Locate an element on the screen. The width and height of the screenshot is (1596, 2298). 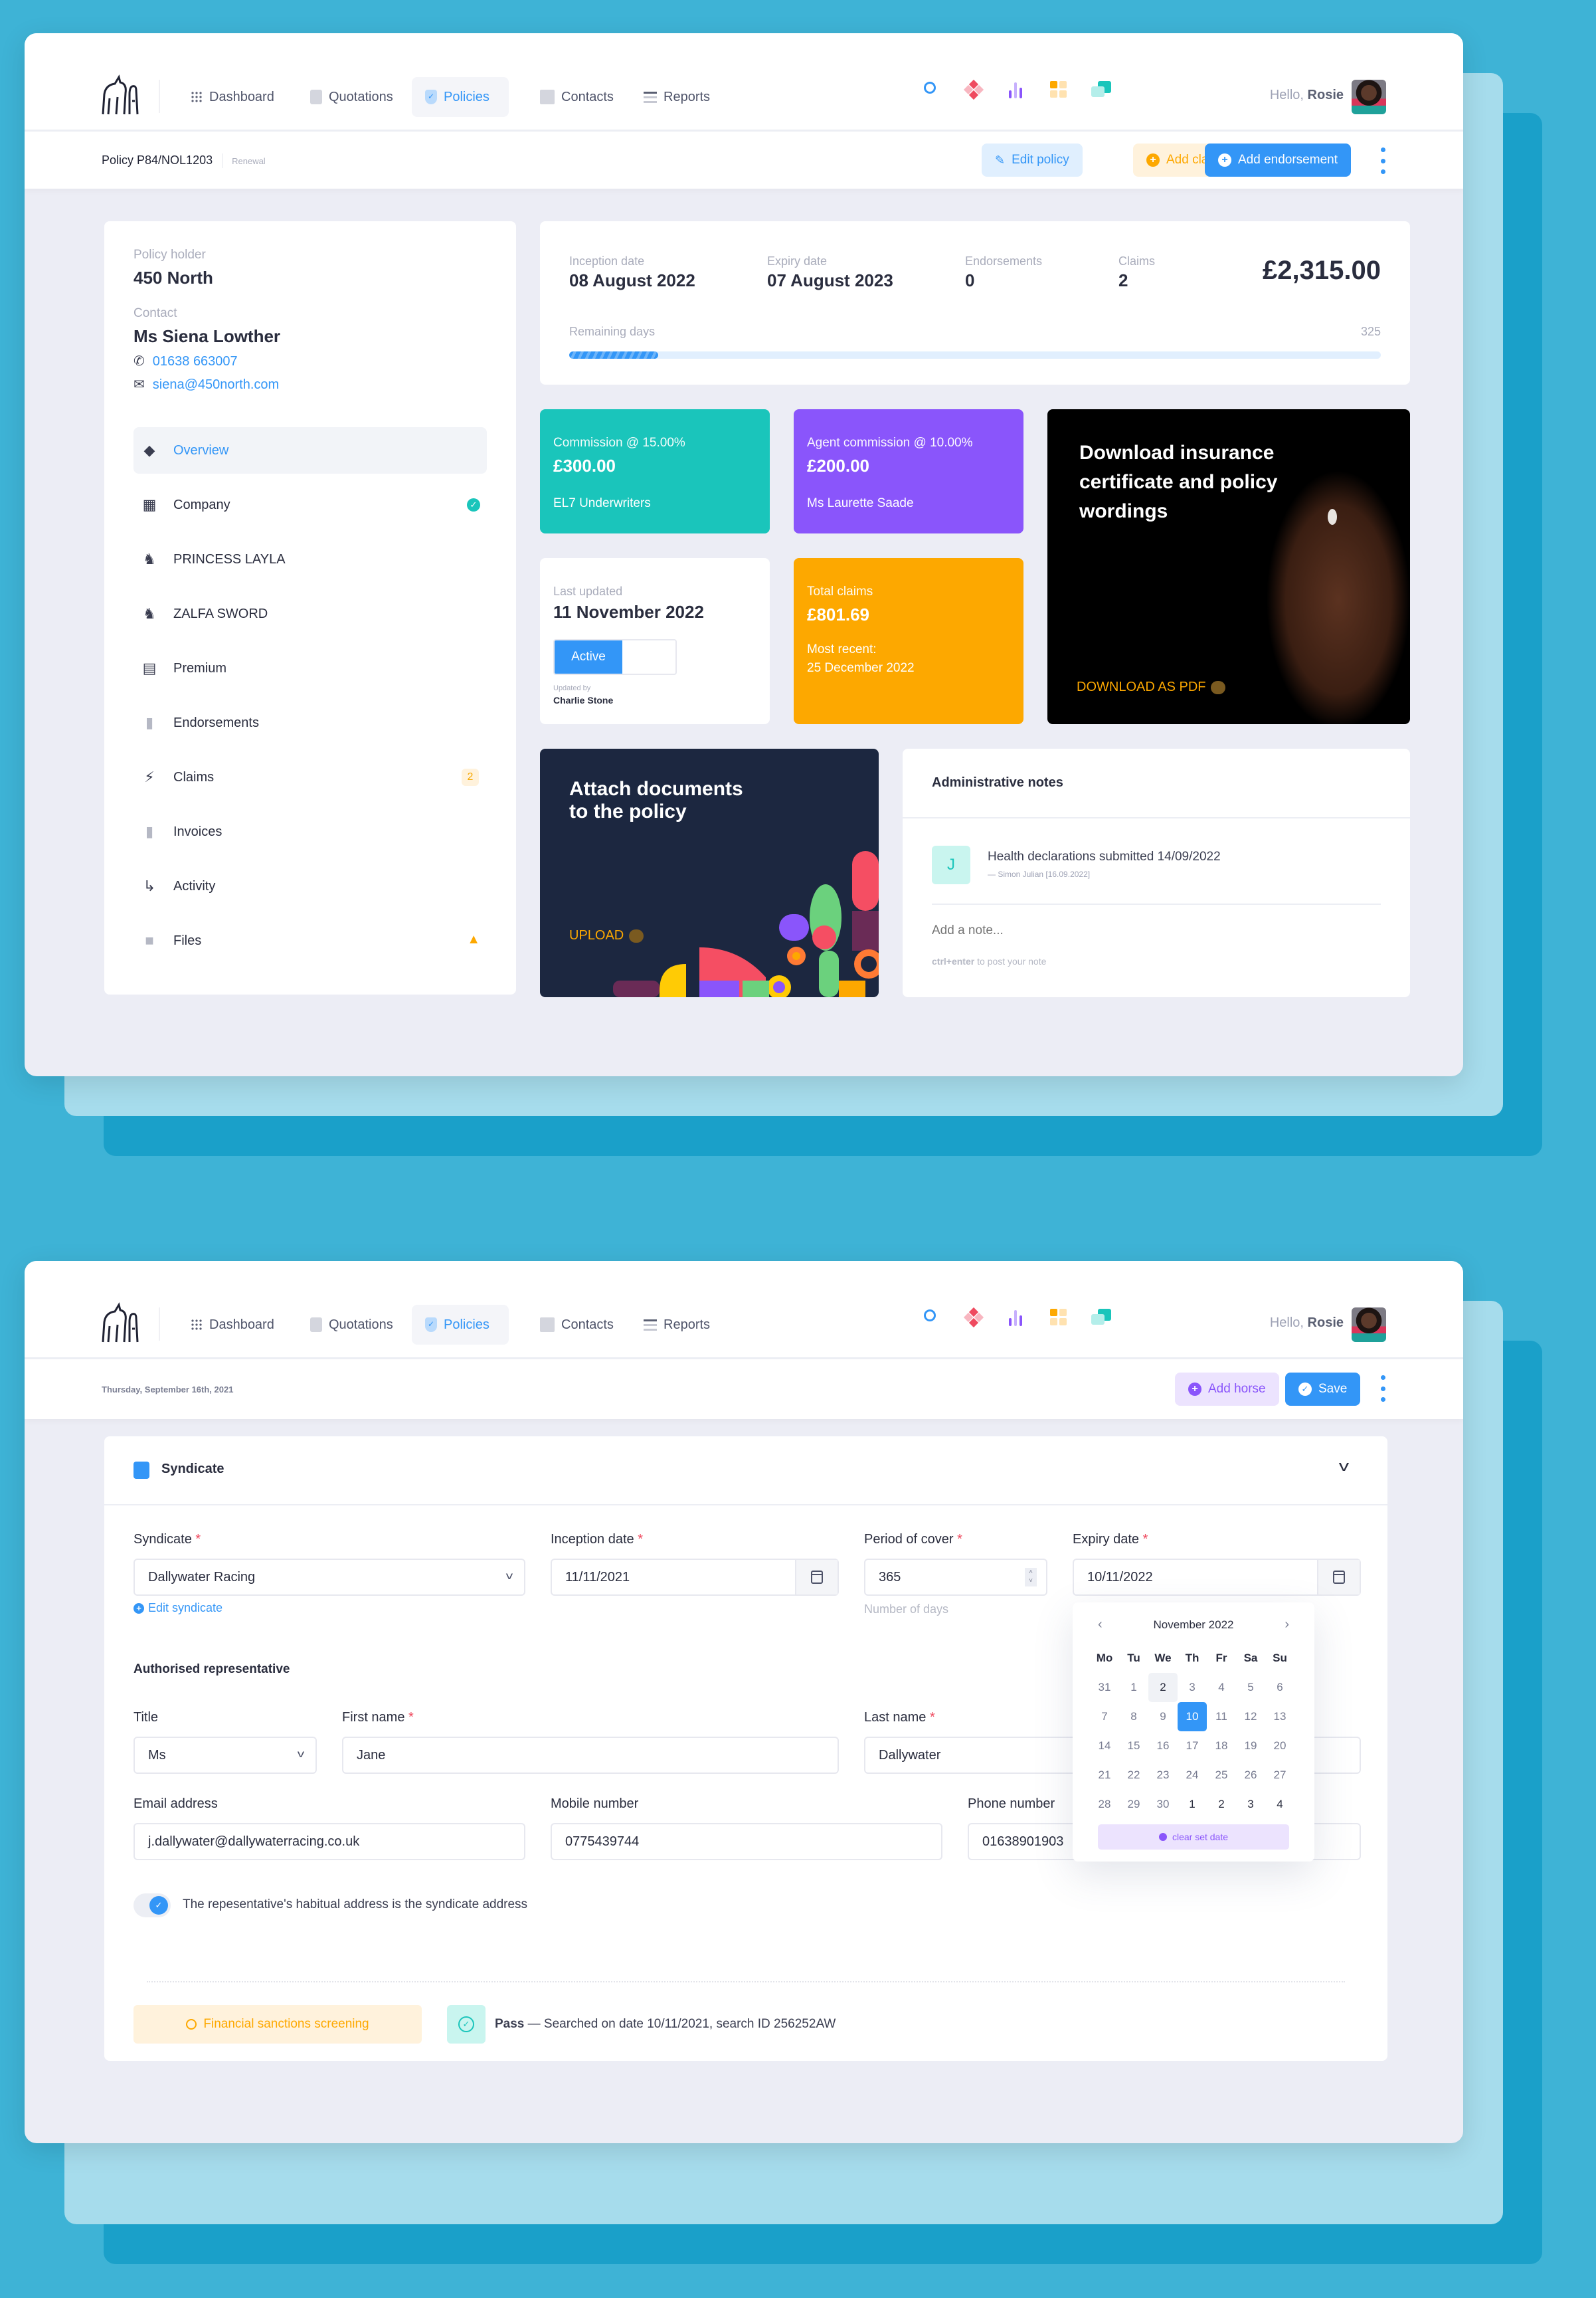
attach-documents-card: Attach documents to the policy UPLOAD is located at coordinates (709, 873).